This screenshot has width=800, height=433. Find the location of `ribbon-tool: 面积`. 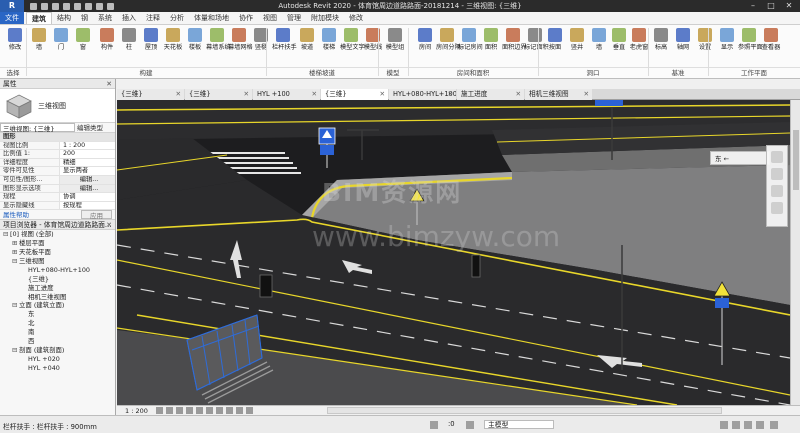

ribbon-tool: 面积 is located at coordinates (491, 39).